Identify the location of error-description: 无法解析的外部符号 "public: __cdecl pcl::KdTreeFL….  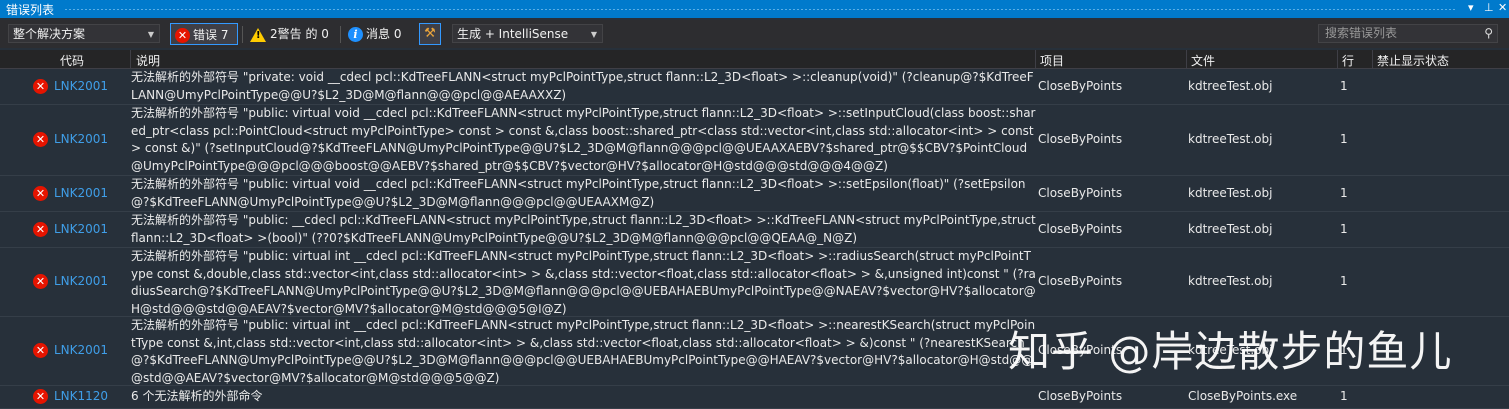
(585, 229).